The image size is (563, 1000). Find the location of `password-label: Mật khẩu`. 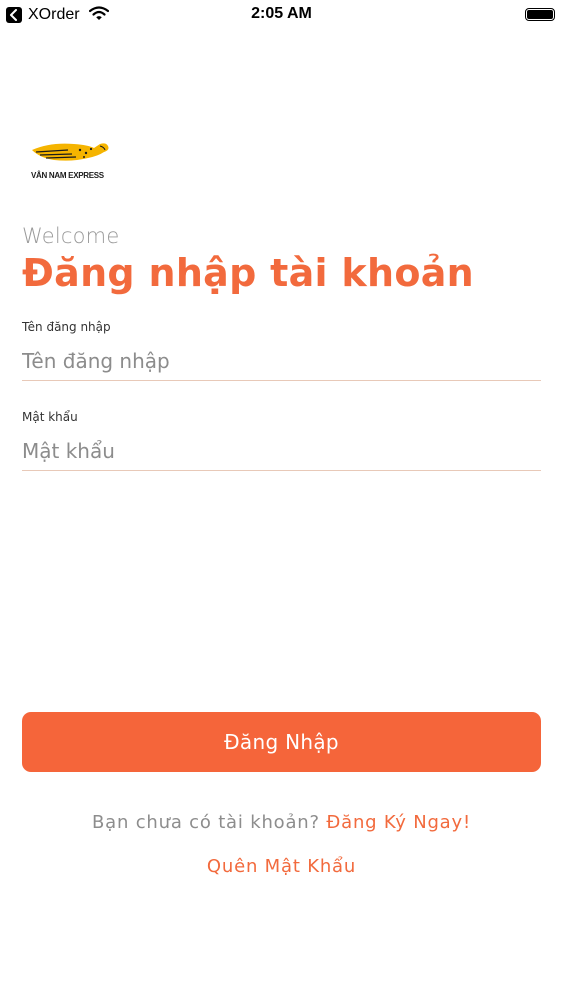

password-label: Mật khẩu is located at coordinates (50, 417).